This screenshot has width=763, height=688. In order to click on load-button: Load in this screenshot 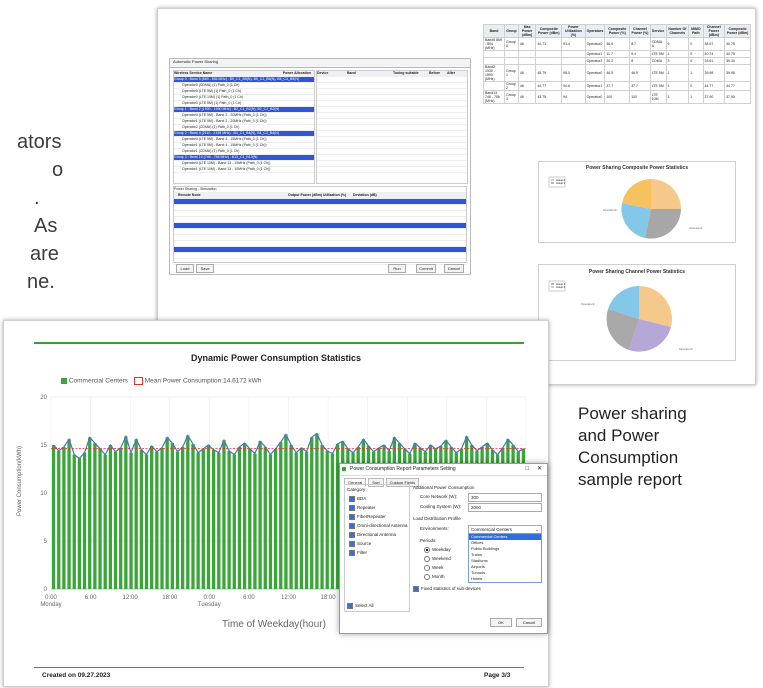, I will do `click(185, 268)`.